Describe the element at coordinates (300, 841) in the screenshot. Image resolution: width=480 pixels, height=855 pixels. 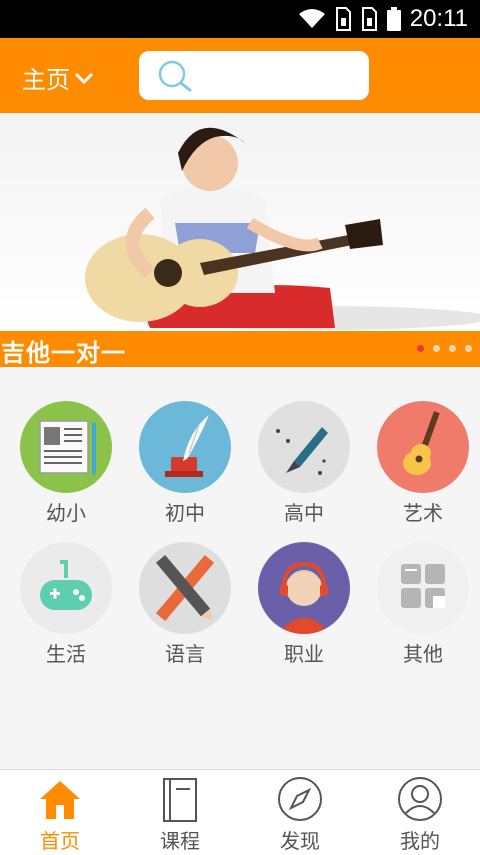
I see `tab-label: 发现` at that location.